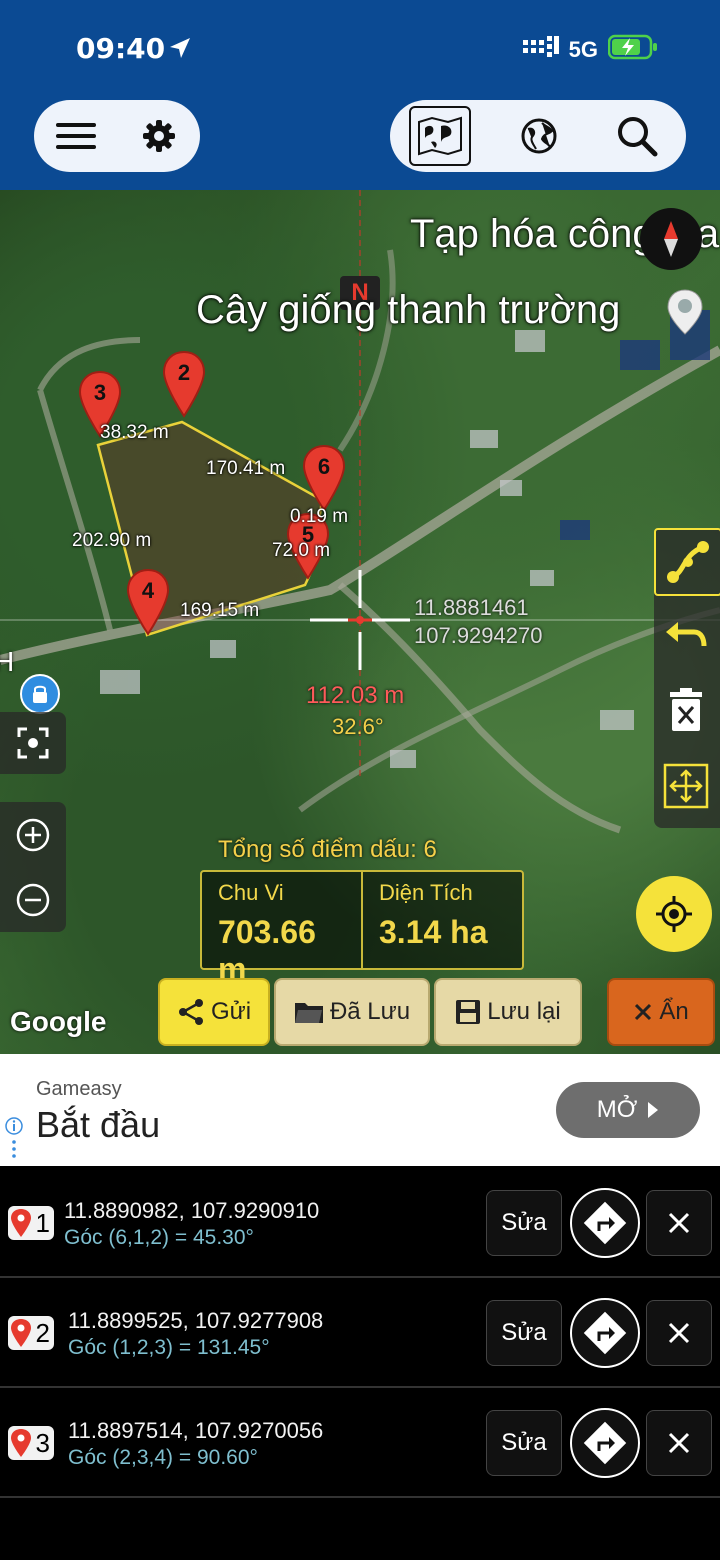  Describe the element at coordinates (14, 1141) in the screenshot. I see `info-icon` at that location.